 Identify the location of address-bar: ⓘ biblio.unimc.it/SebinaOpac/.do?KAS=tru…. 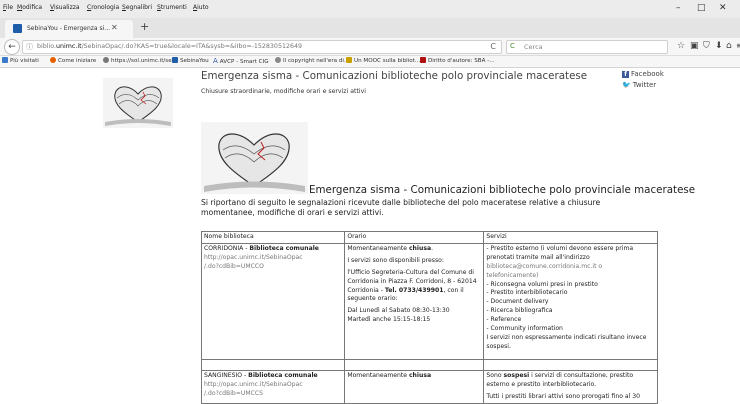
(262, 47).